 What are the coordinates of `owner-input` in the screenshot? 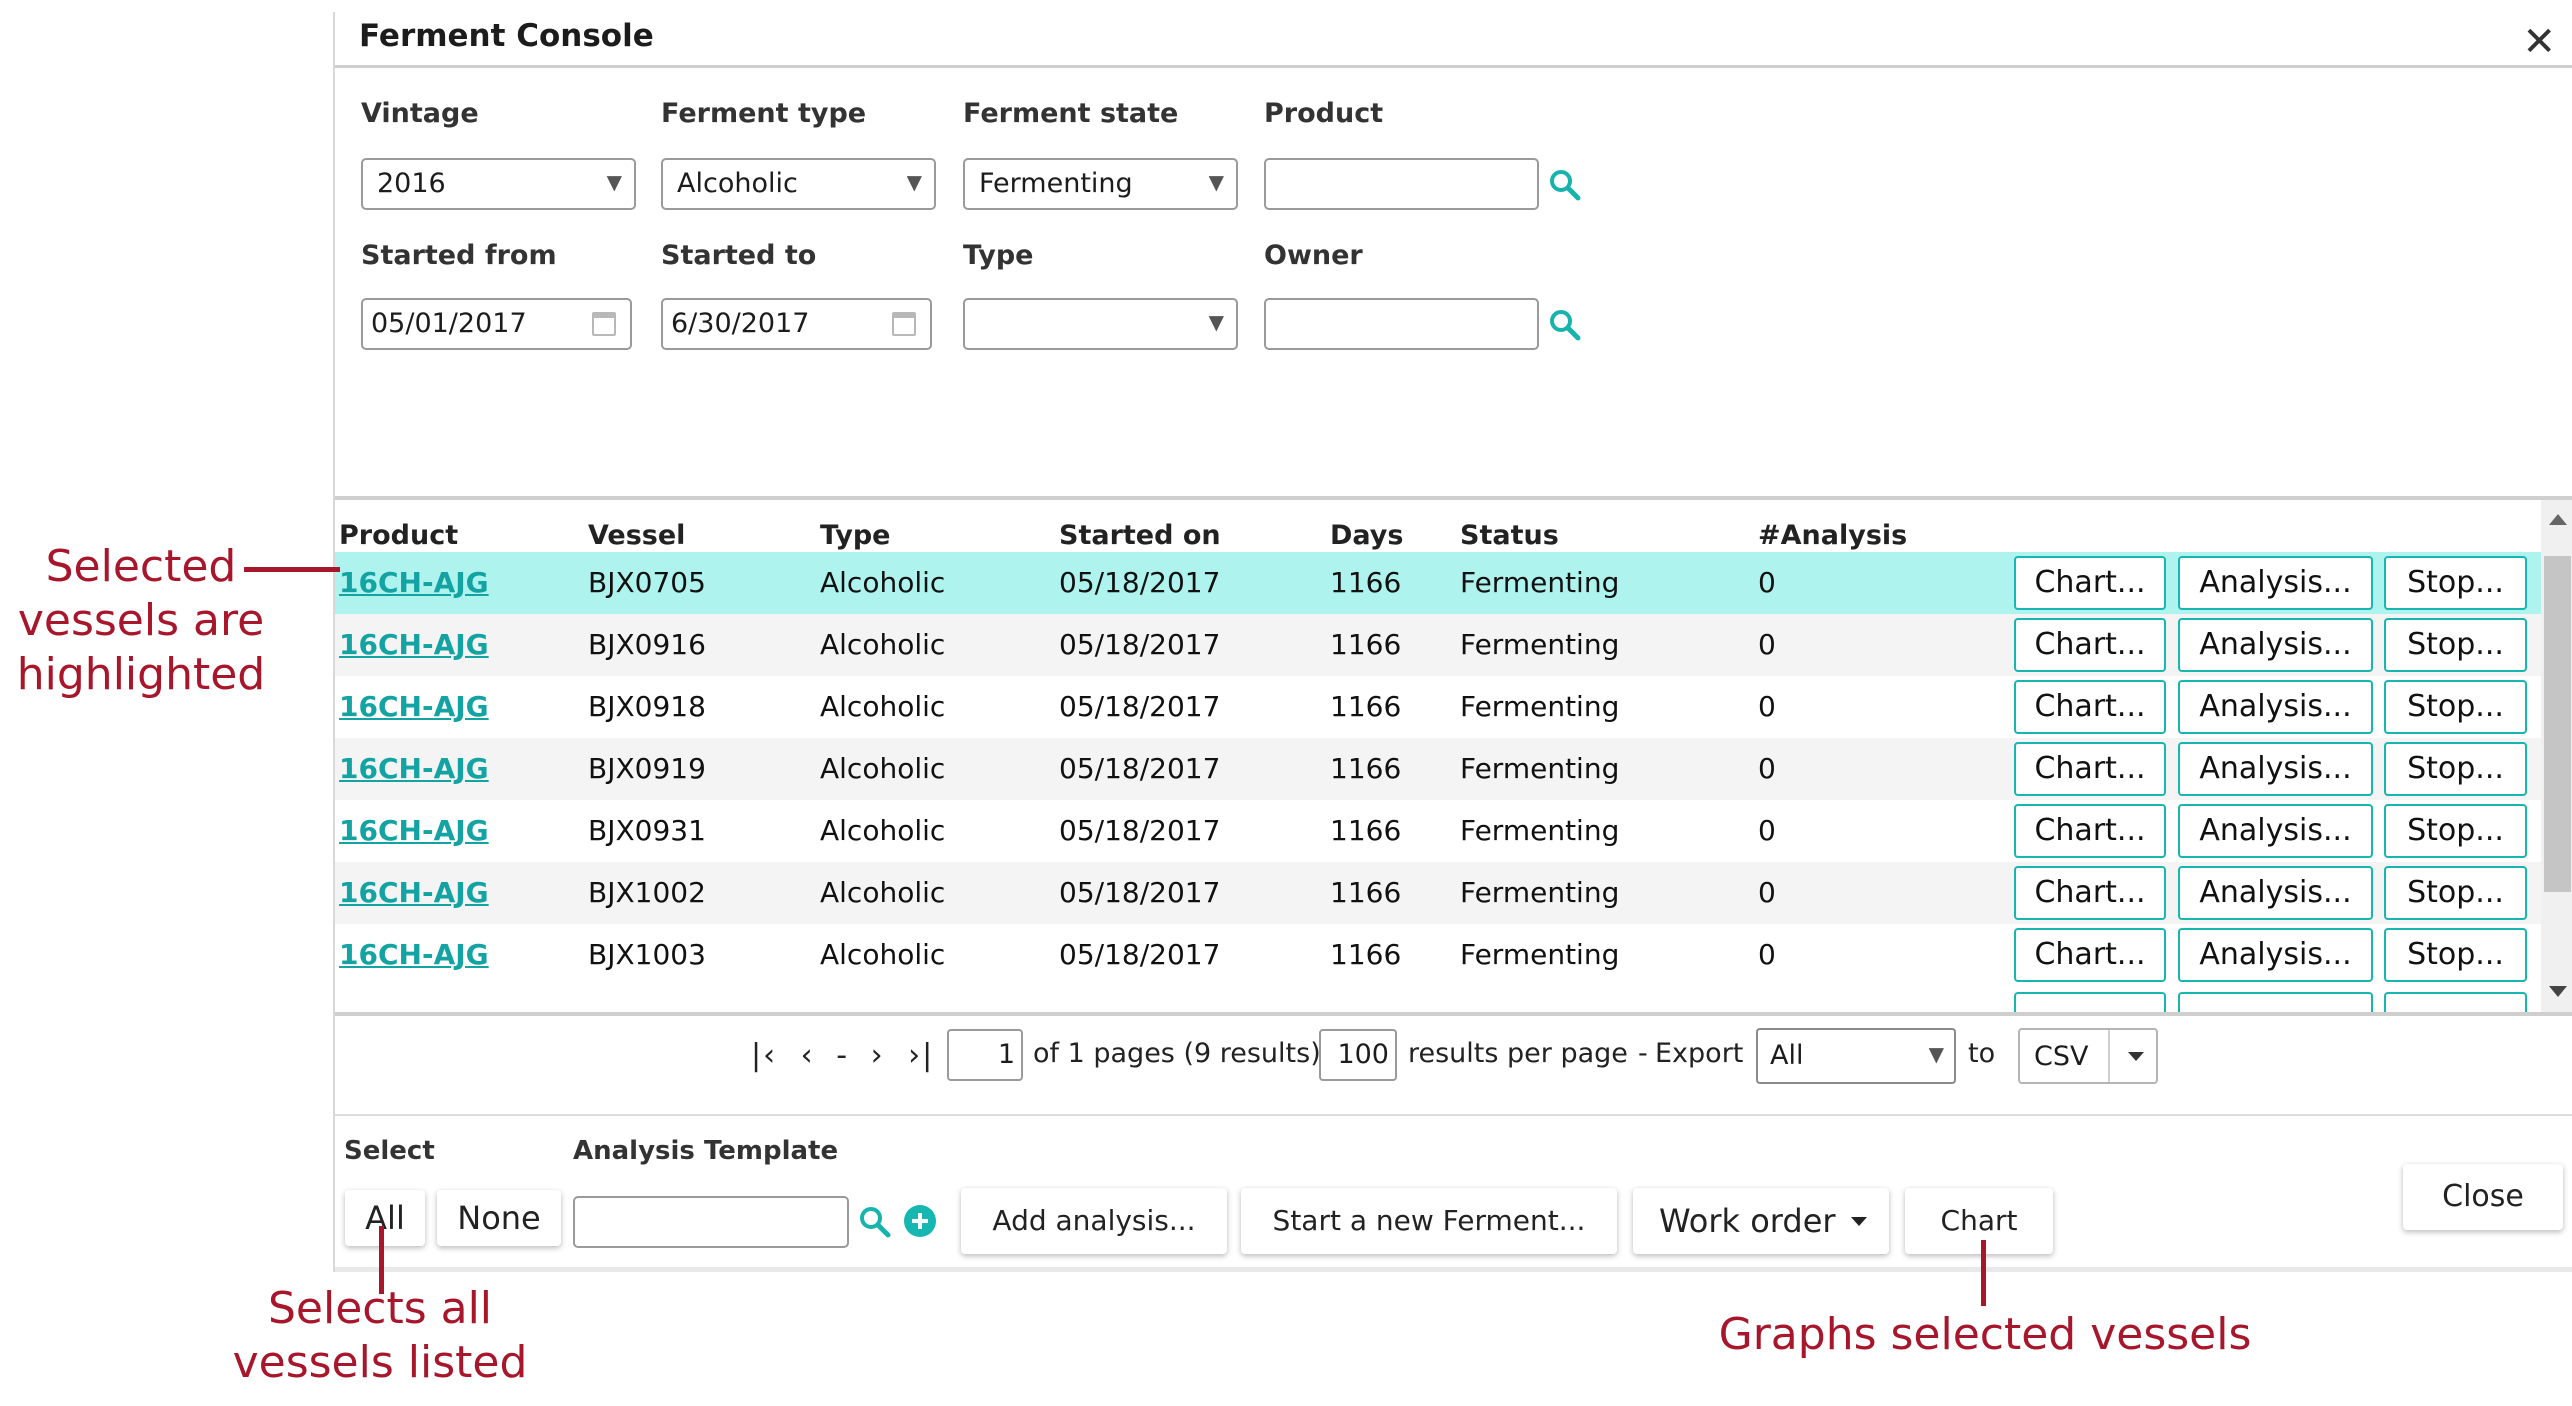 It's located at (1401, 324).